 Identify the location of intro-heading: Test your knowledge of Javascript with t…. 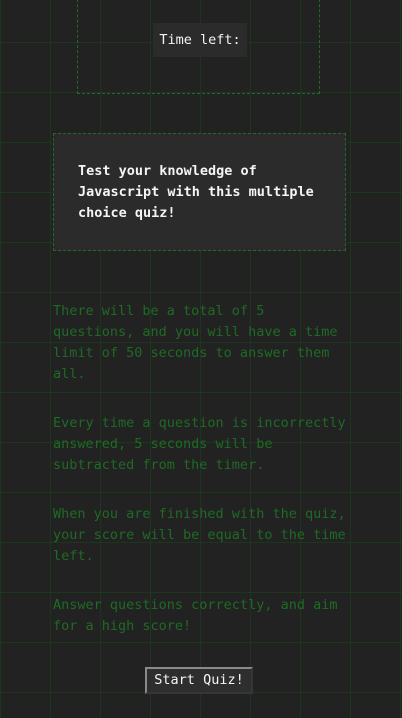
(196, 192).